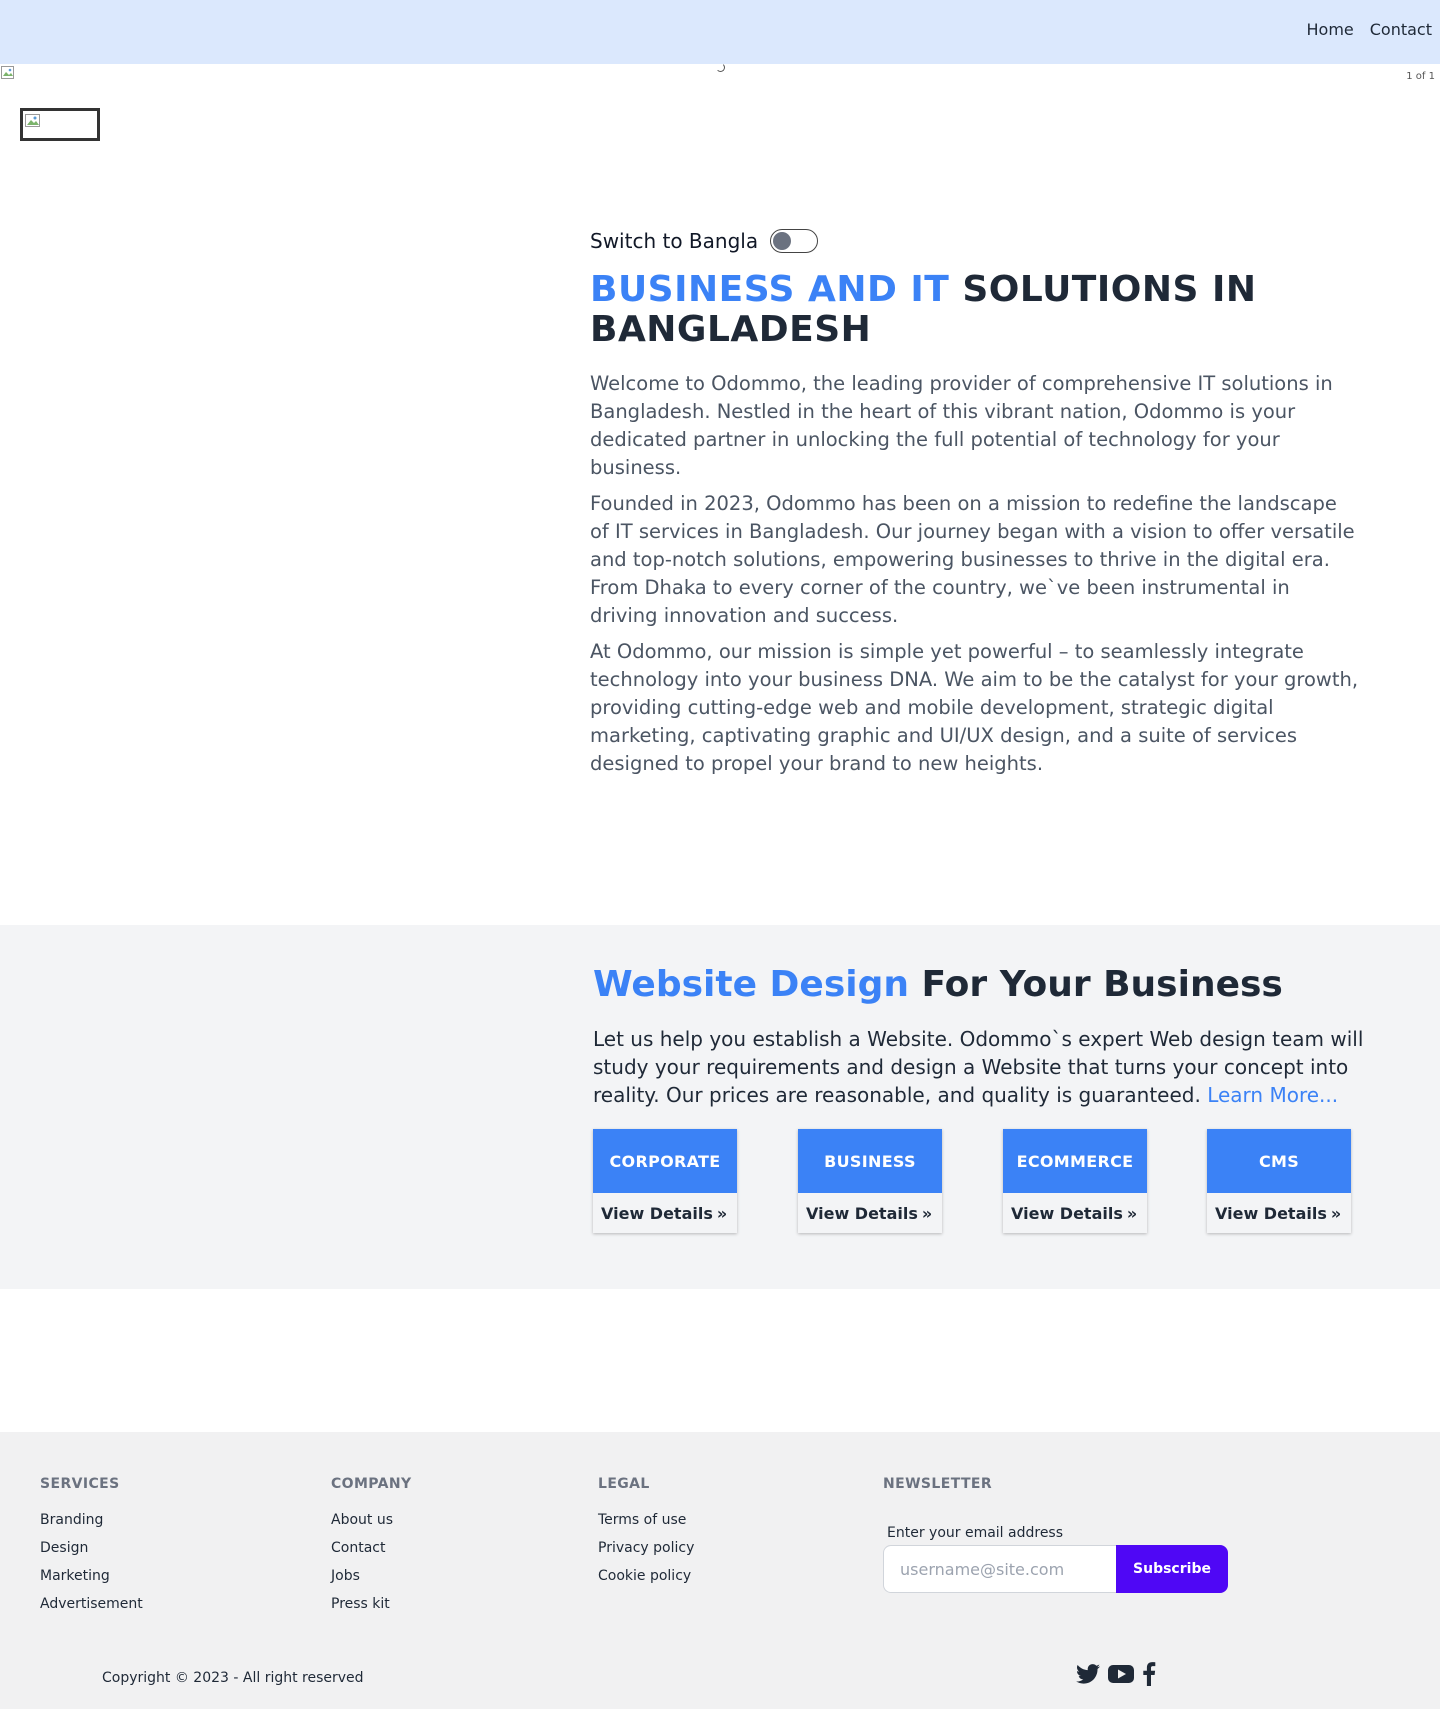 The width and height of the screenshot is (1440, 1709). I want to click on package-card-business: BUSINESS View Details», so click(870, 1181).